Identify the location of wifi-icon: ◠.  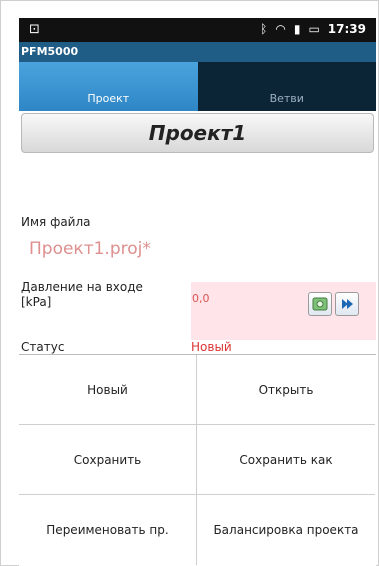
(280, 29).